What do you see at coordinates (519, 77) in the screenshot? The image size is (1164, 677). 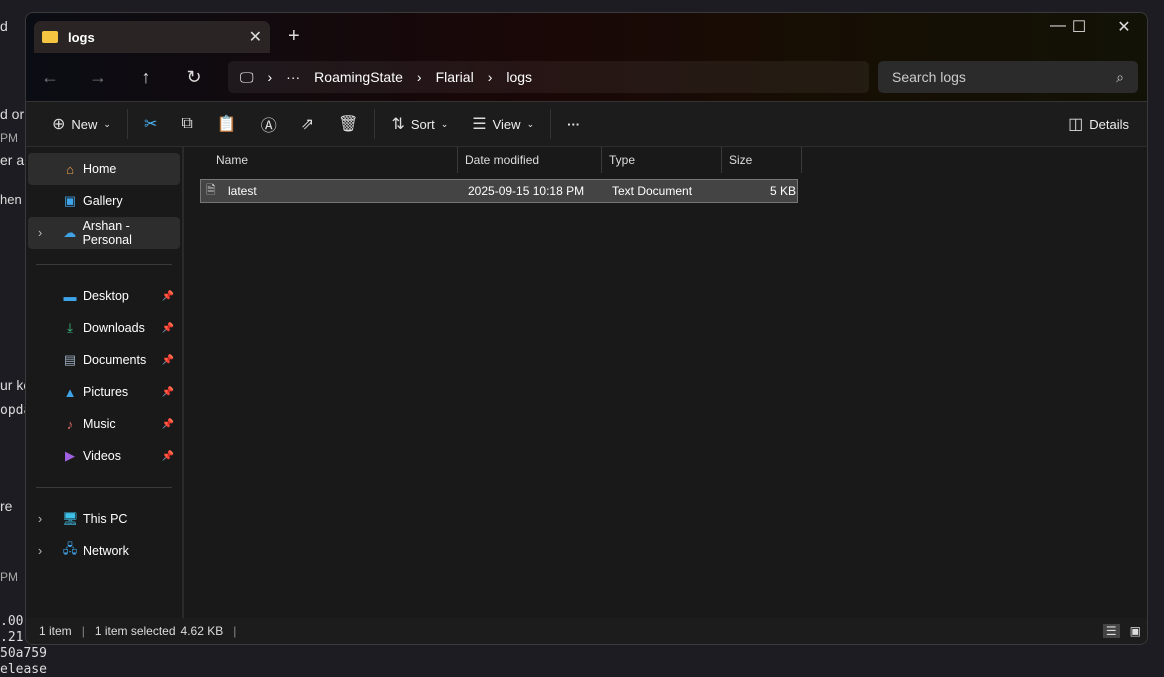 I see `breadcrumb-logs: logs` at bounding box center [519, 77].